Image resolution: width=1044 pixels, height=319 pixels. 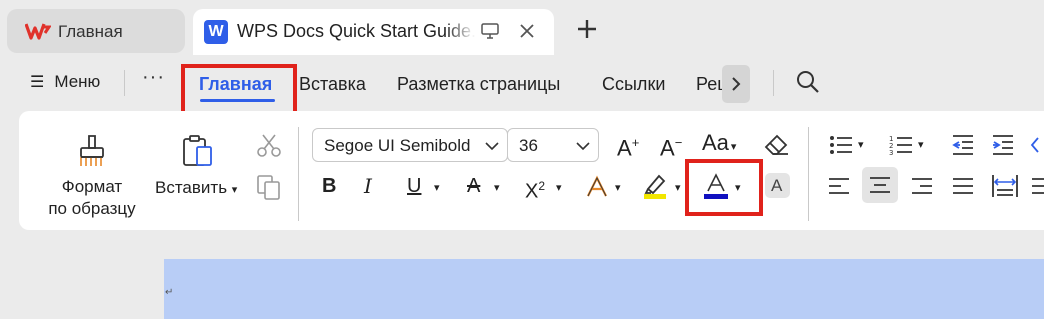 What do you see at coordinates (490, 33) in the screenshot?
I see `monitor-icon` at bounding box center [490, 33].